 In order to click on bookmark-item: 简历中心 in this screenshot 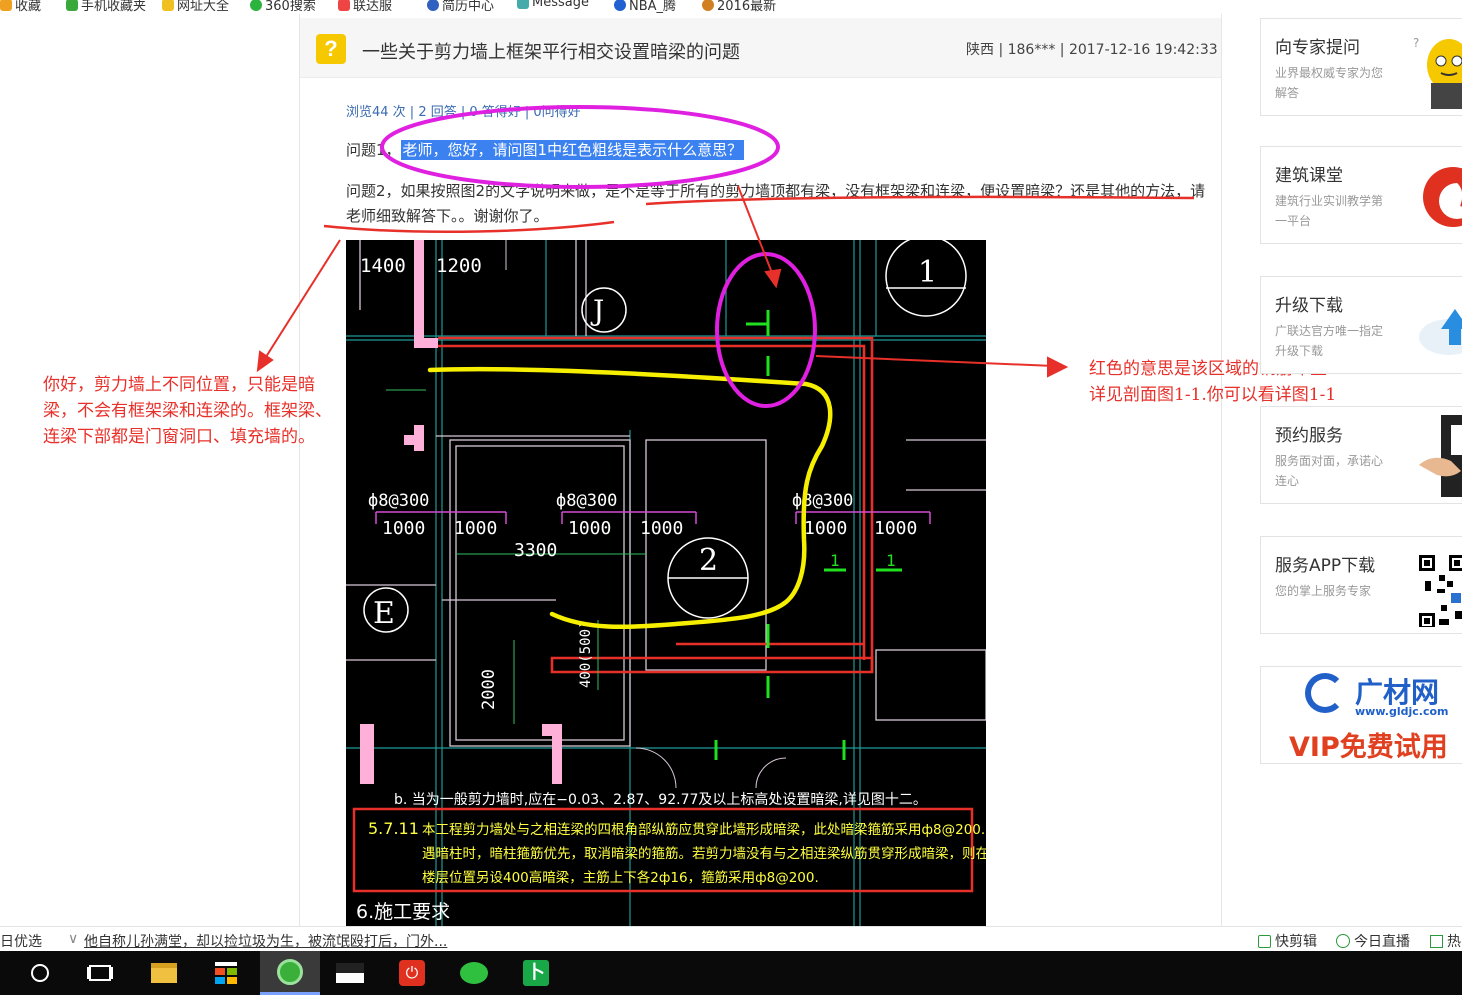, I will do `click(460, 7)`.